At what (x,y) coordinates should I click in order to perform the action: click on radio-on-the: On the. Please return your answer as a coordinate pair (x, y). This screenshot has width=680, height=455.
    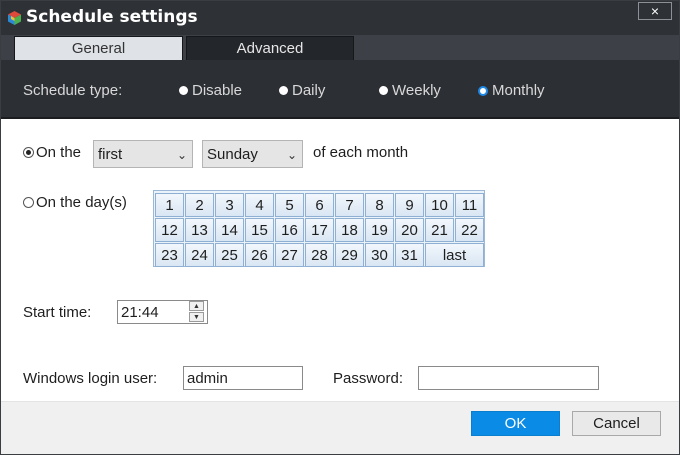
    Looking at the image, I should click on (52, 152).